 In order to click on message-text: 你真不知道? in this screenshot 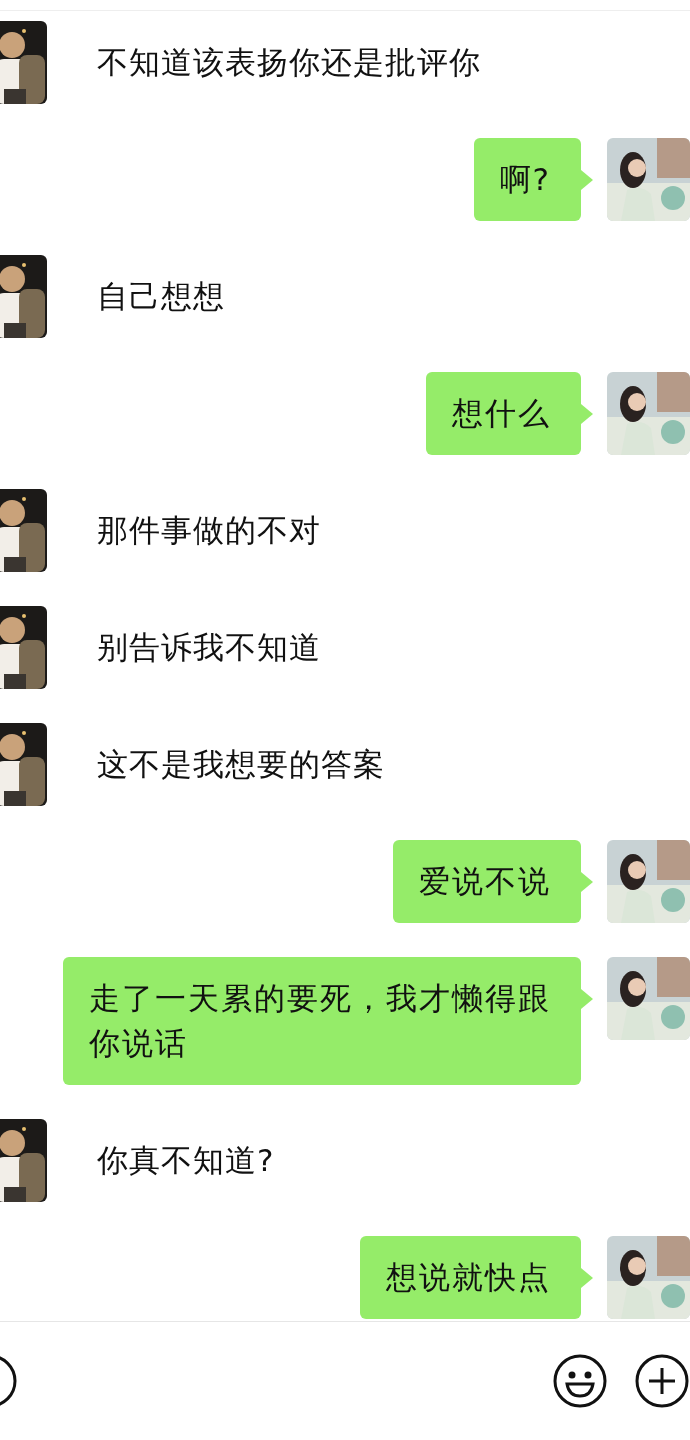, I will do `click(186, 1160)`.